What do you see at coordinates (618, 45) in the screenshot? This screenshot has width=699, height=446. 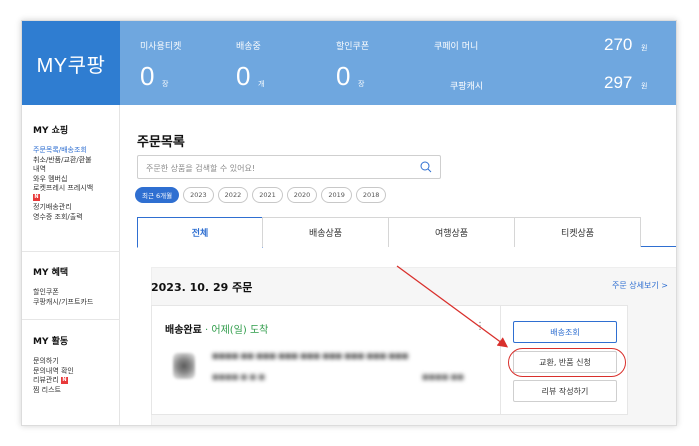 I see `coupay-money-value: 270` at bounding box center [618, 45].